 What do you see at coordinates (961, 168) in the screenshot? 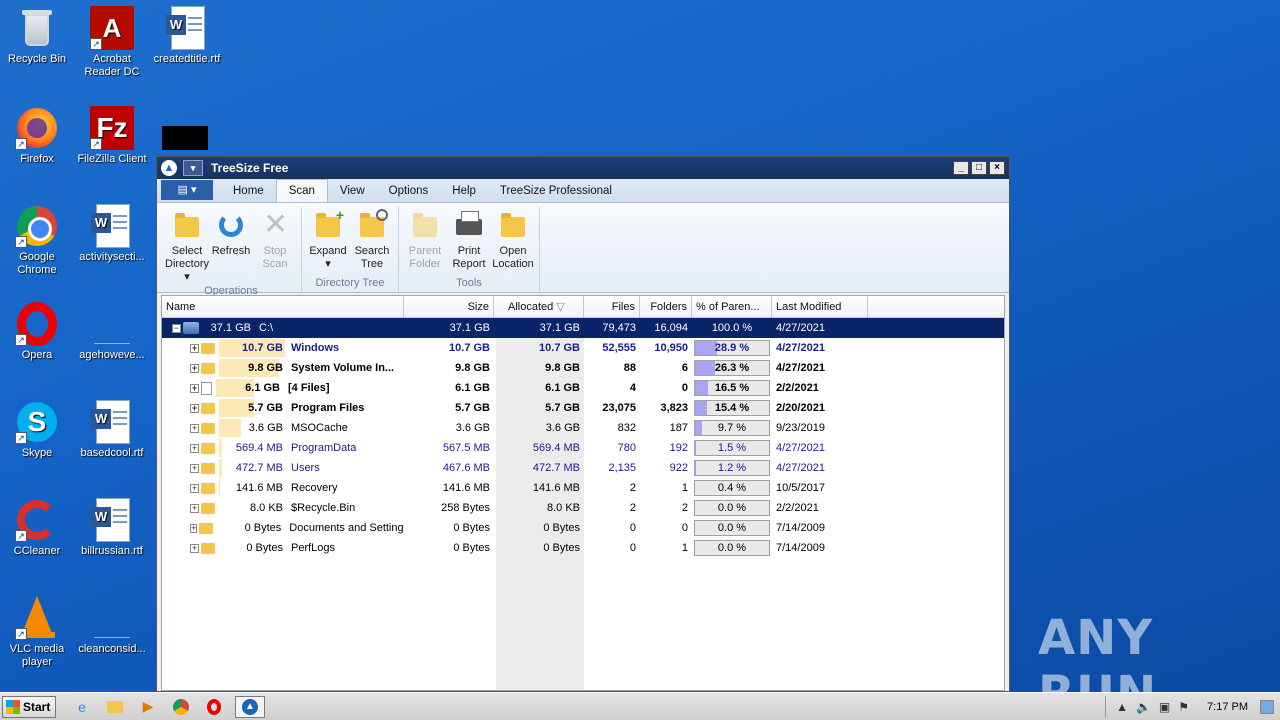
I see `minimize-button: _` at bounding box center [961, 168].